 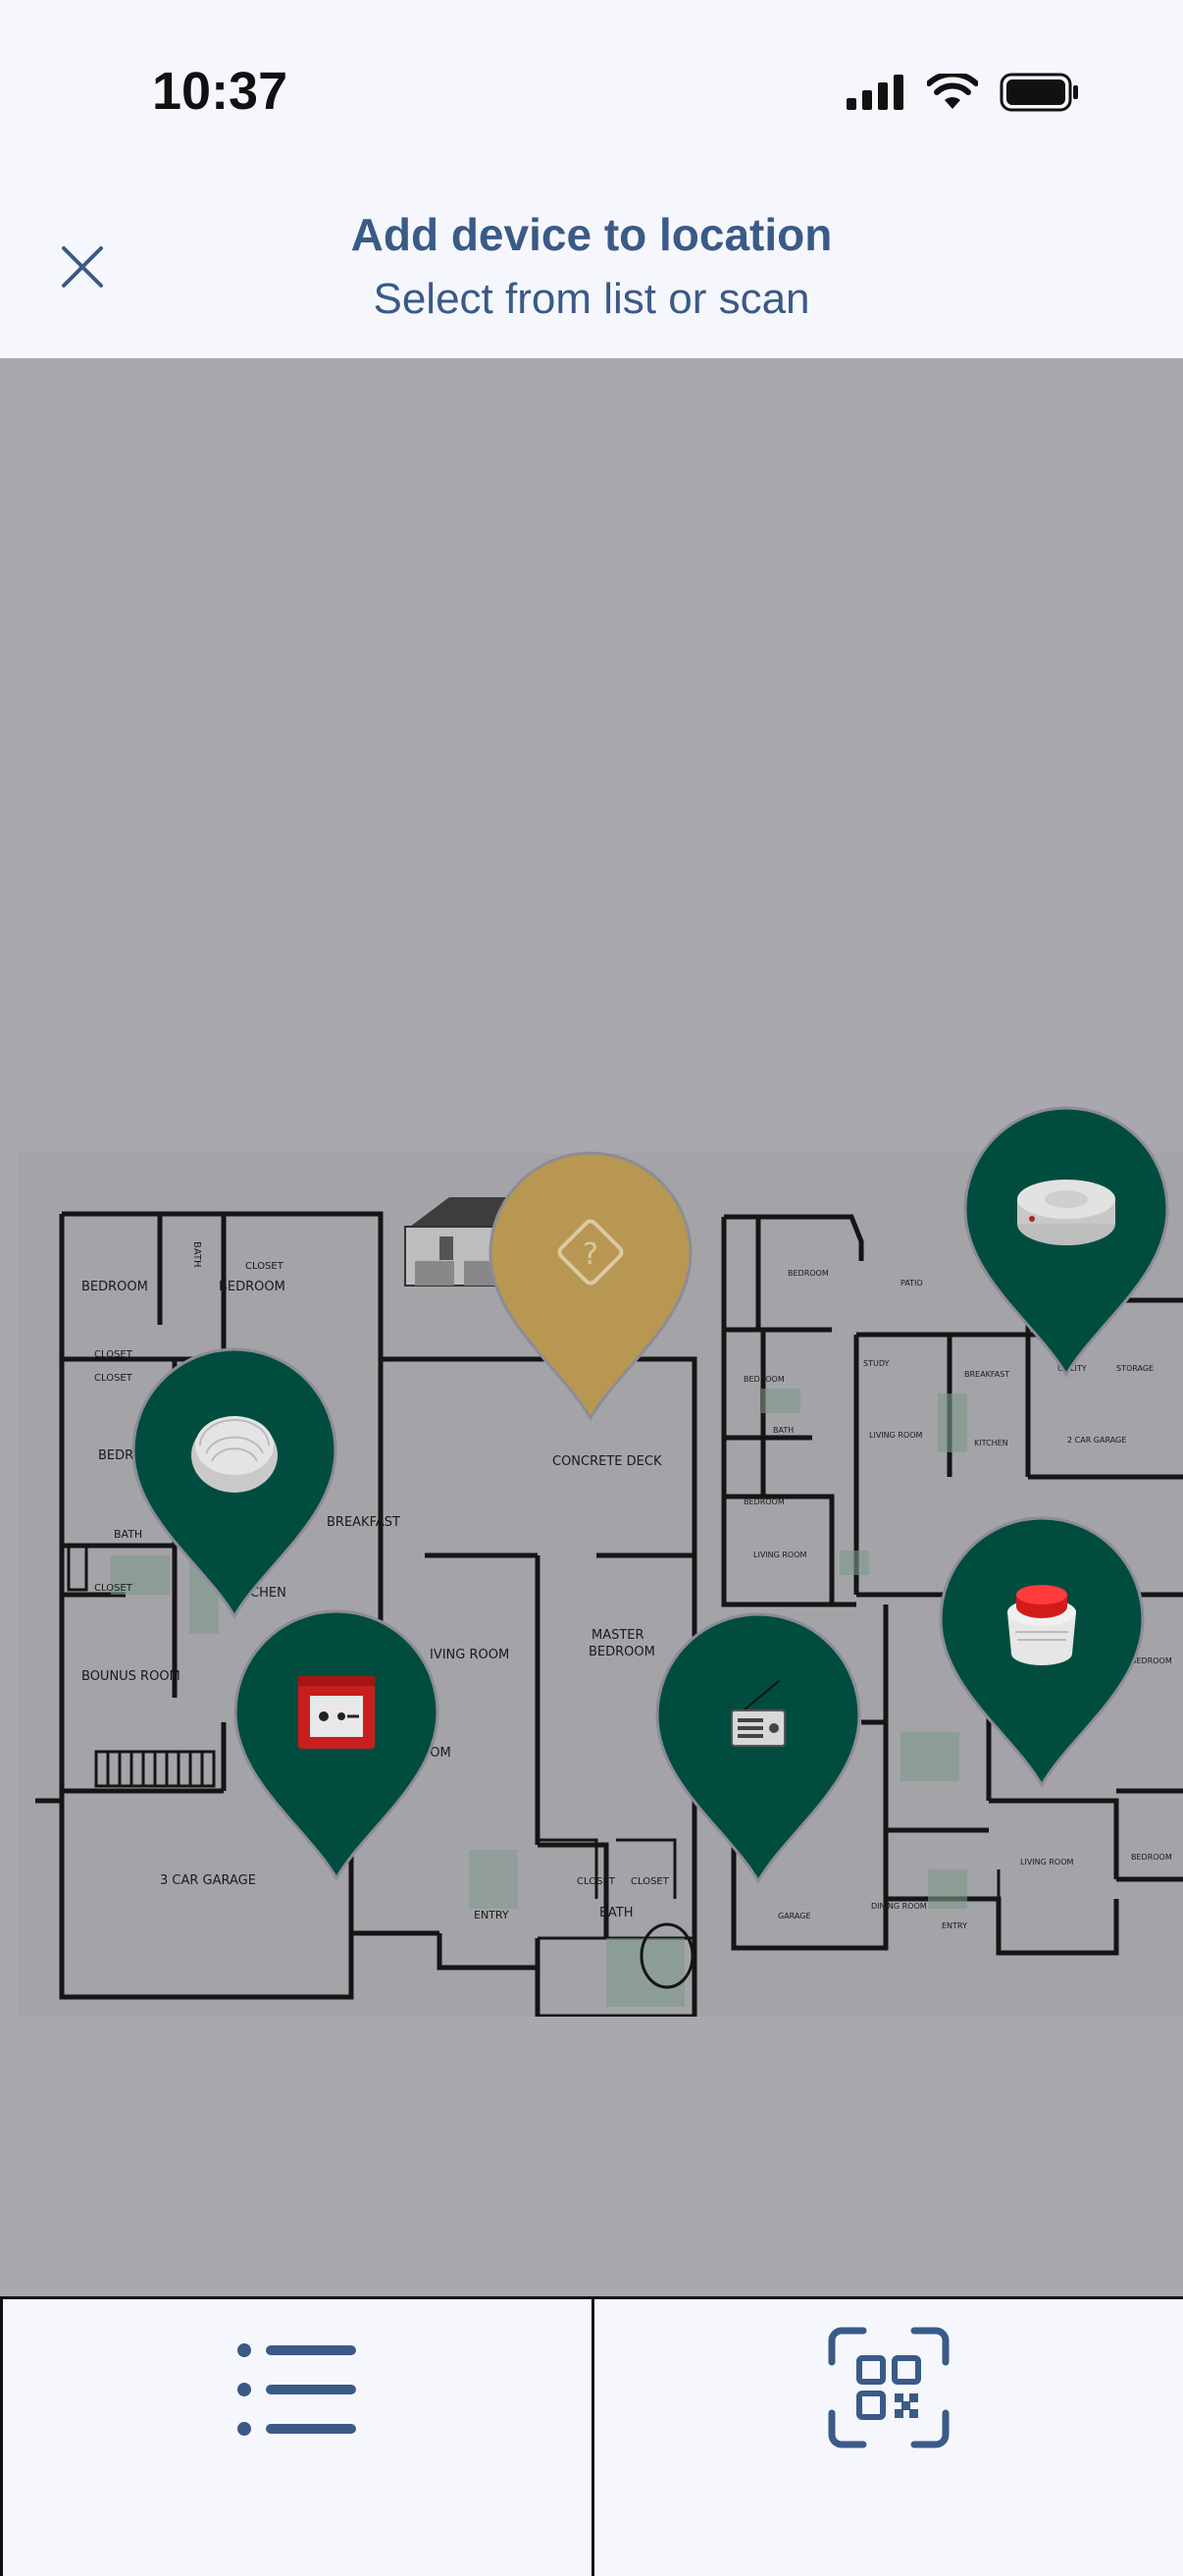 I want to click on battery-icon, so click(x=1039, y=92).